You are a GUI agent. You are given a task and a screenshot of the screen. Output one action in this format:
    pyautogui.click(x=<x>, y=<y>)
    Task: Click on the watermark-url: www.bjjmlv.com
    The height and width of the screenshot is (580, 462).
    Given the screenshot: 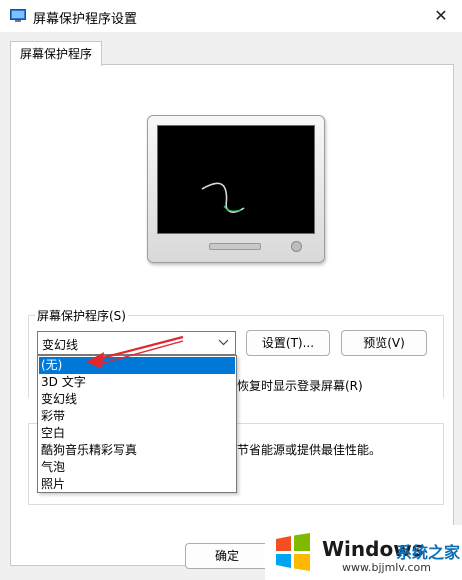 What is the action you would take?
    pyautogui.click(x=386, y=567)
    